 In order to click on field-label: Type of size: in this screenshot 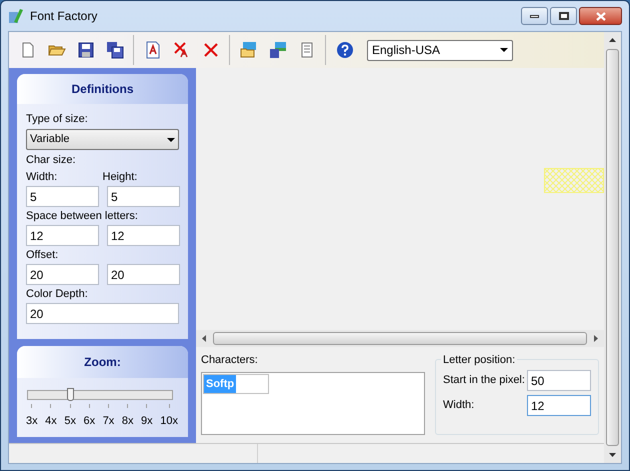, I will do `click(57, 119)`.